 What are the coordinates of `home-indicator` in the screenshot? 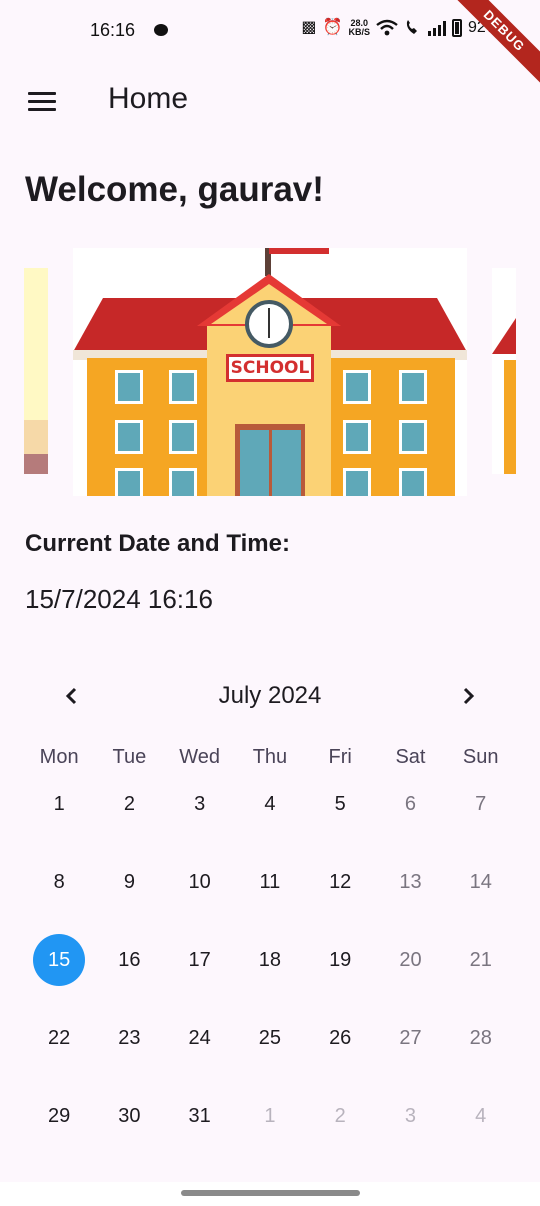 It's located at (270, 1193).